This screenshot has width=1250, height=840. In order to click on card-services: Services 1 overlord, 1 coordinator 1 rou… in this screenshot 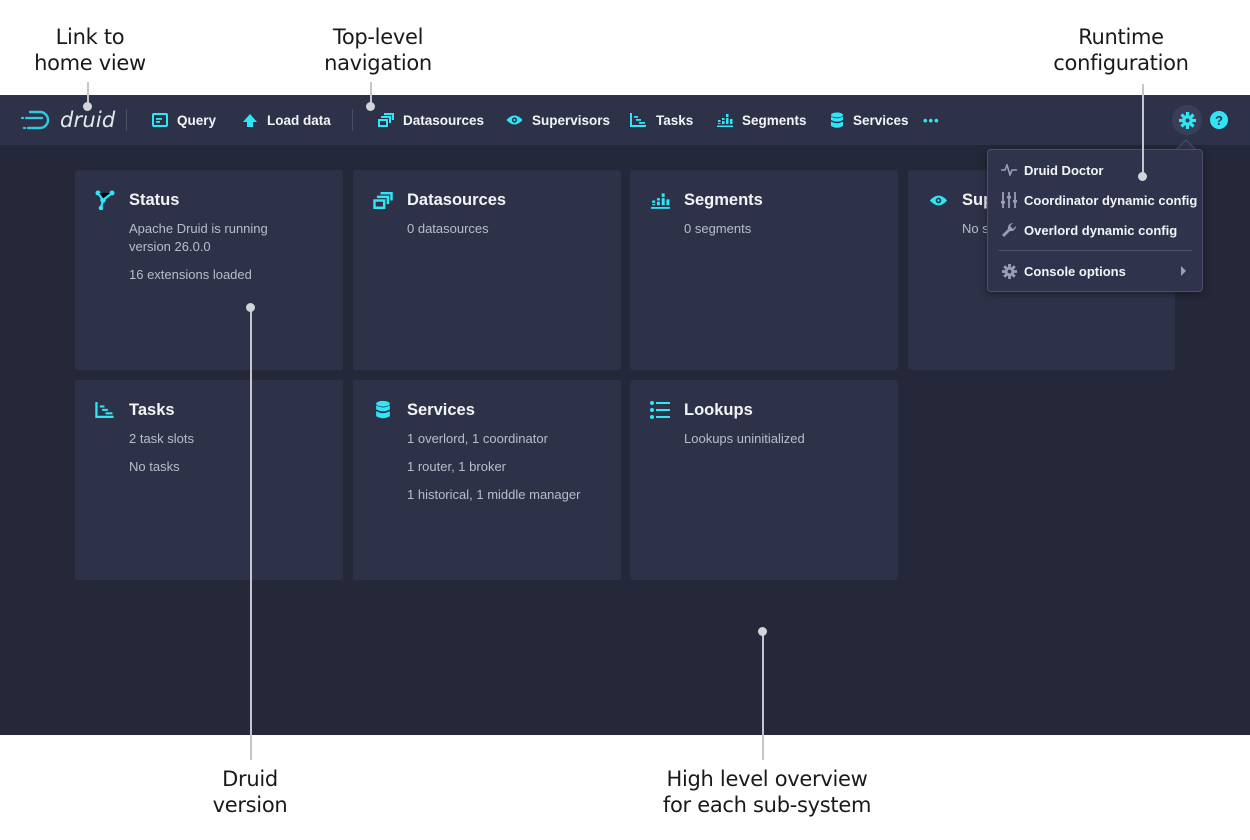, I will do `click(487, 480)`.